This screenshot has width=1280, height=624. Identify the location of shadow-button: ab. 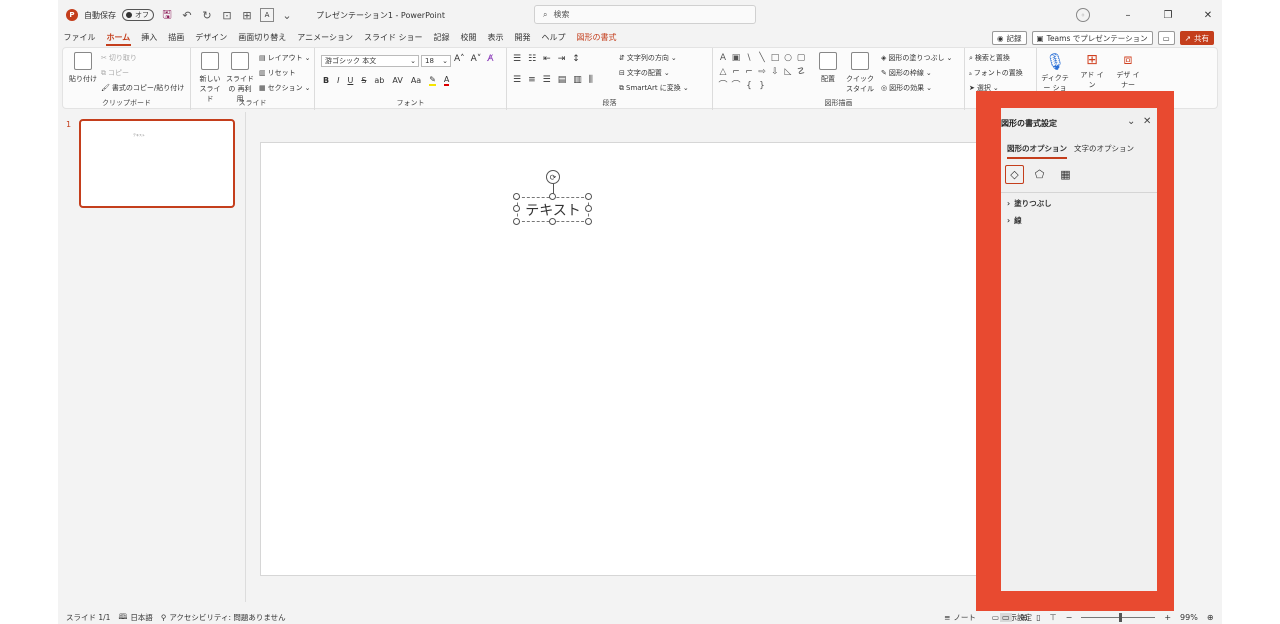
(379, 80).